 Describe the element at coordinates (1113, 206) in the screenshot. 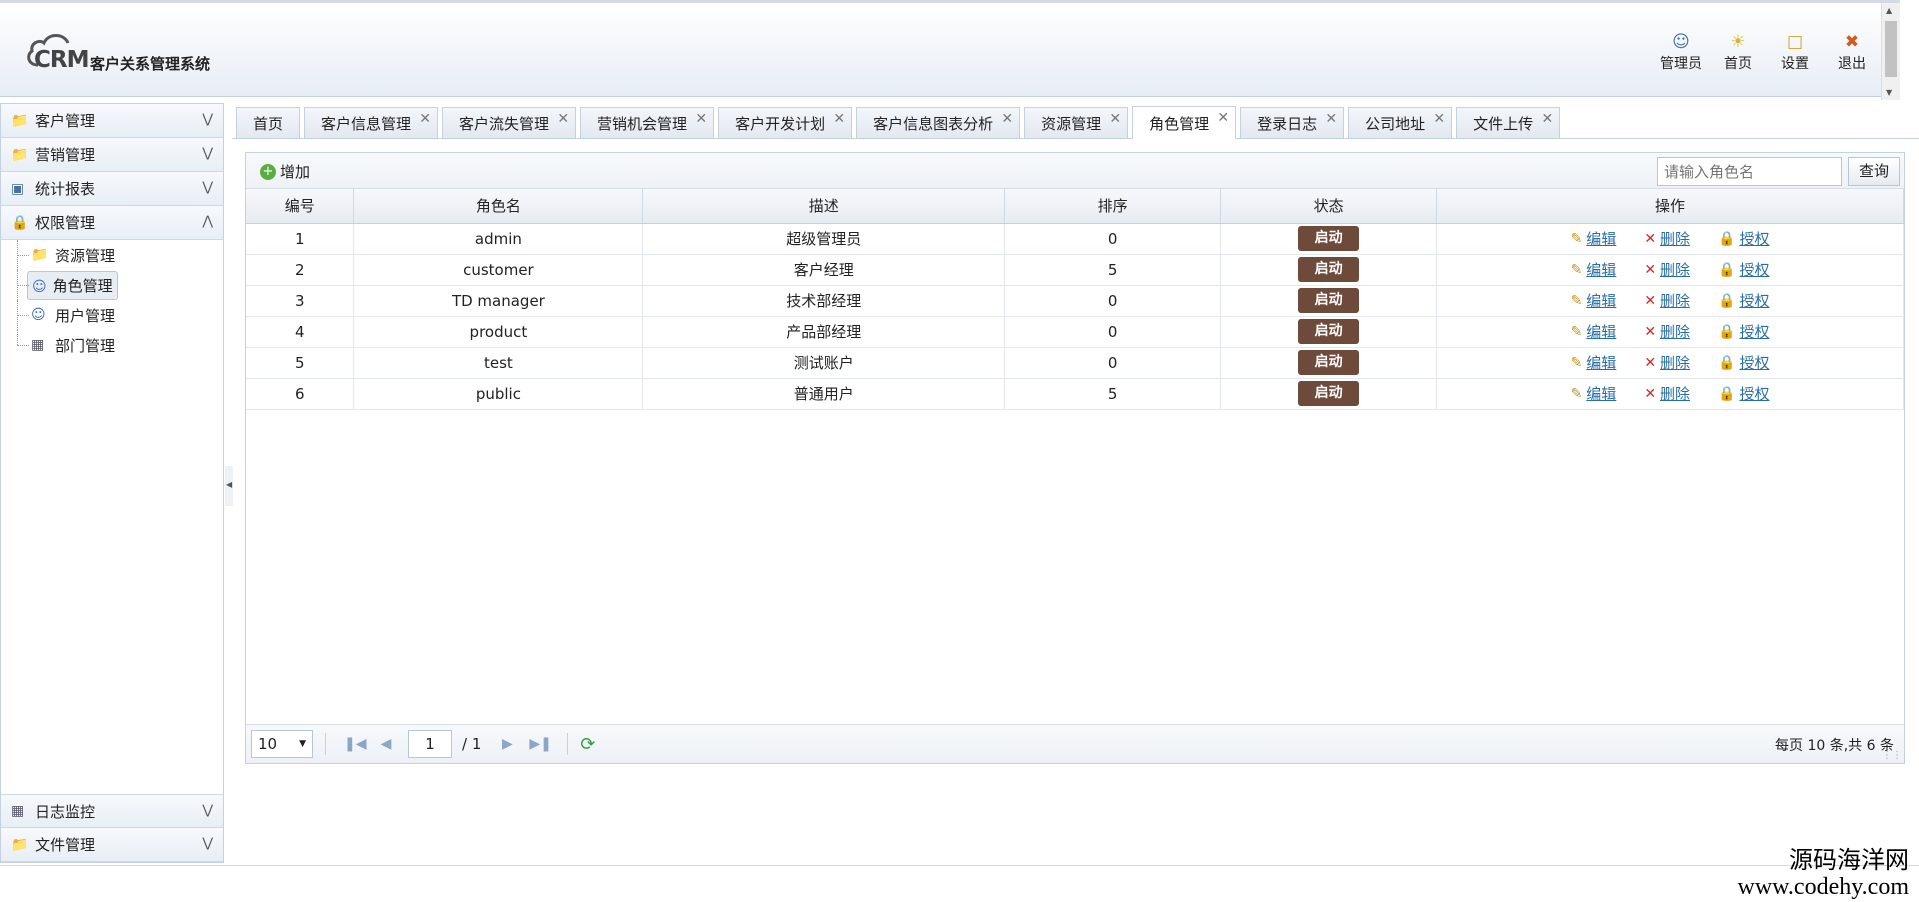

I see `col-header-order: 排序` at that location.